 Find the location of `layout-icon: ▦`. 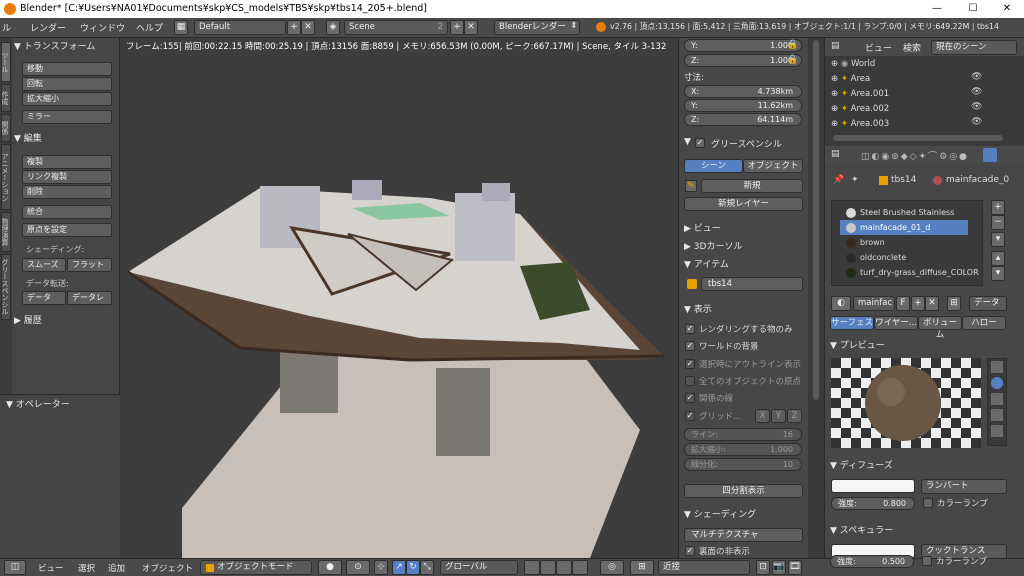

layout-icon: ▦ is located at coordinates (181, 27).